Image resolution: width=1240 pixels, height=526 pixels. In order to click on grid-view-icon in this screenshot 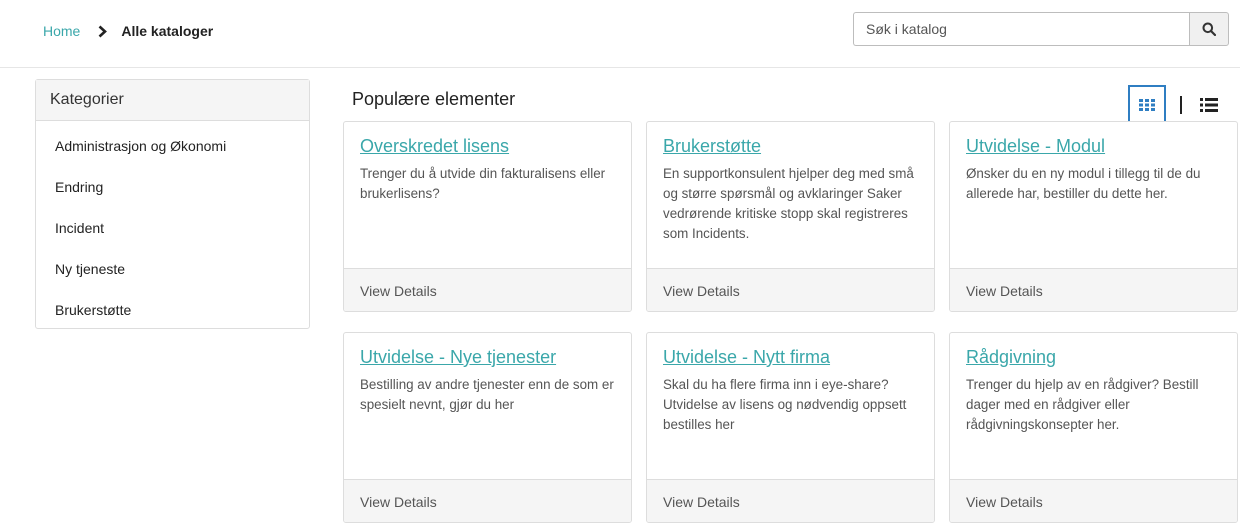, I will do `click(1147, 105)`.